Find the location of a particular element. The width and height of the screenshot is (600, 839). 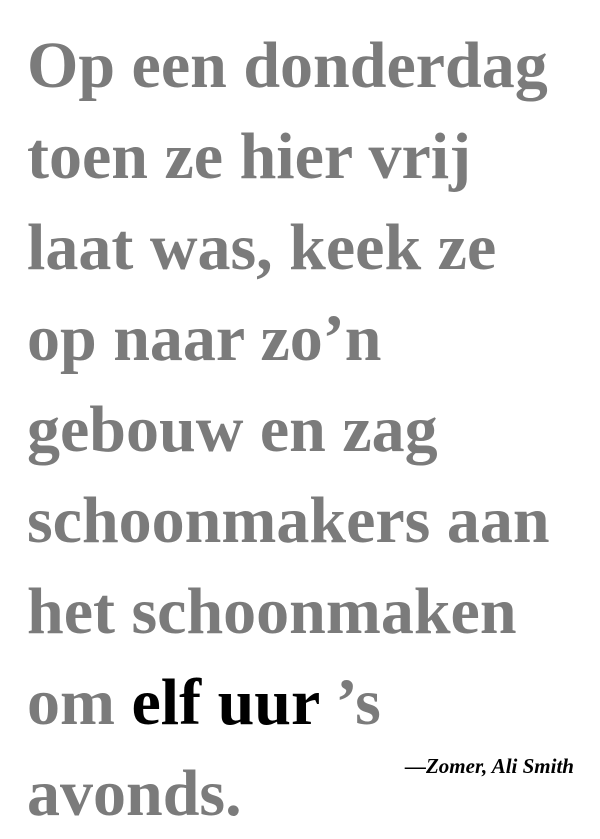

quote-line-6: schoonmakers aan is located at coordinates (288, 520).